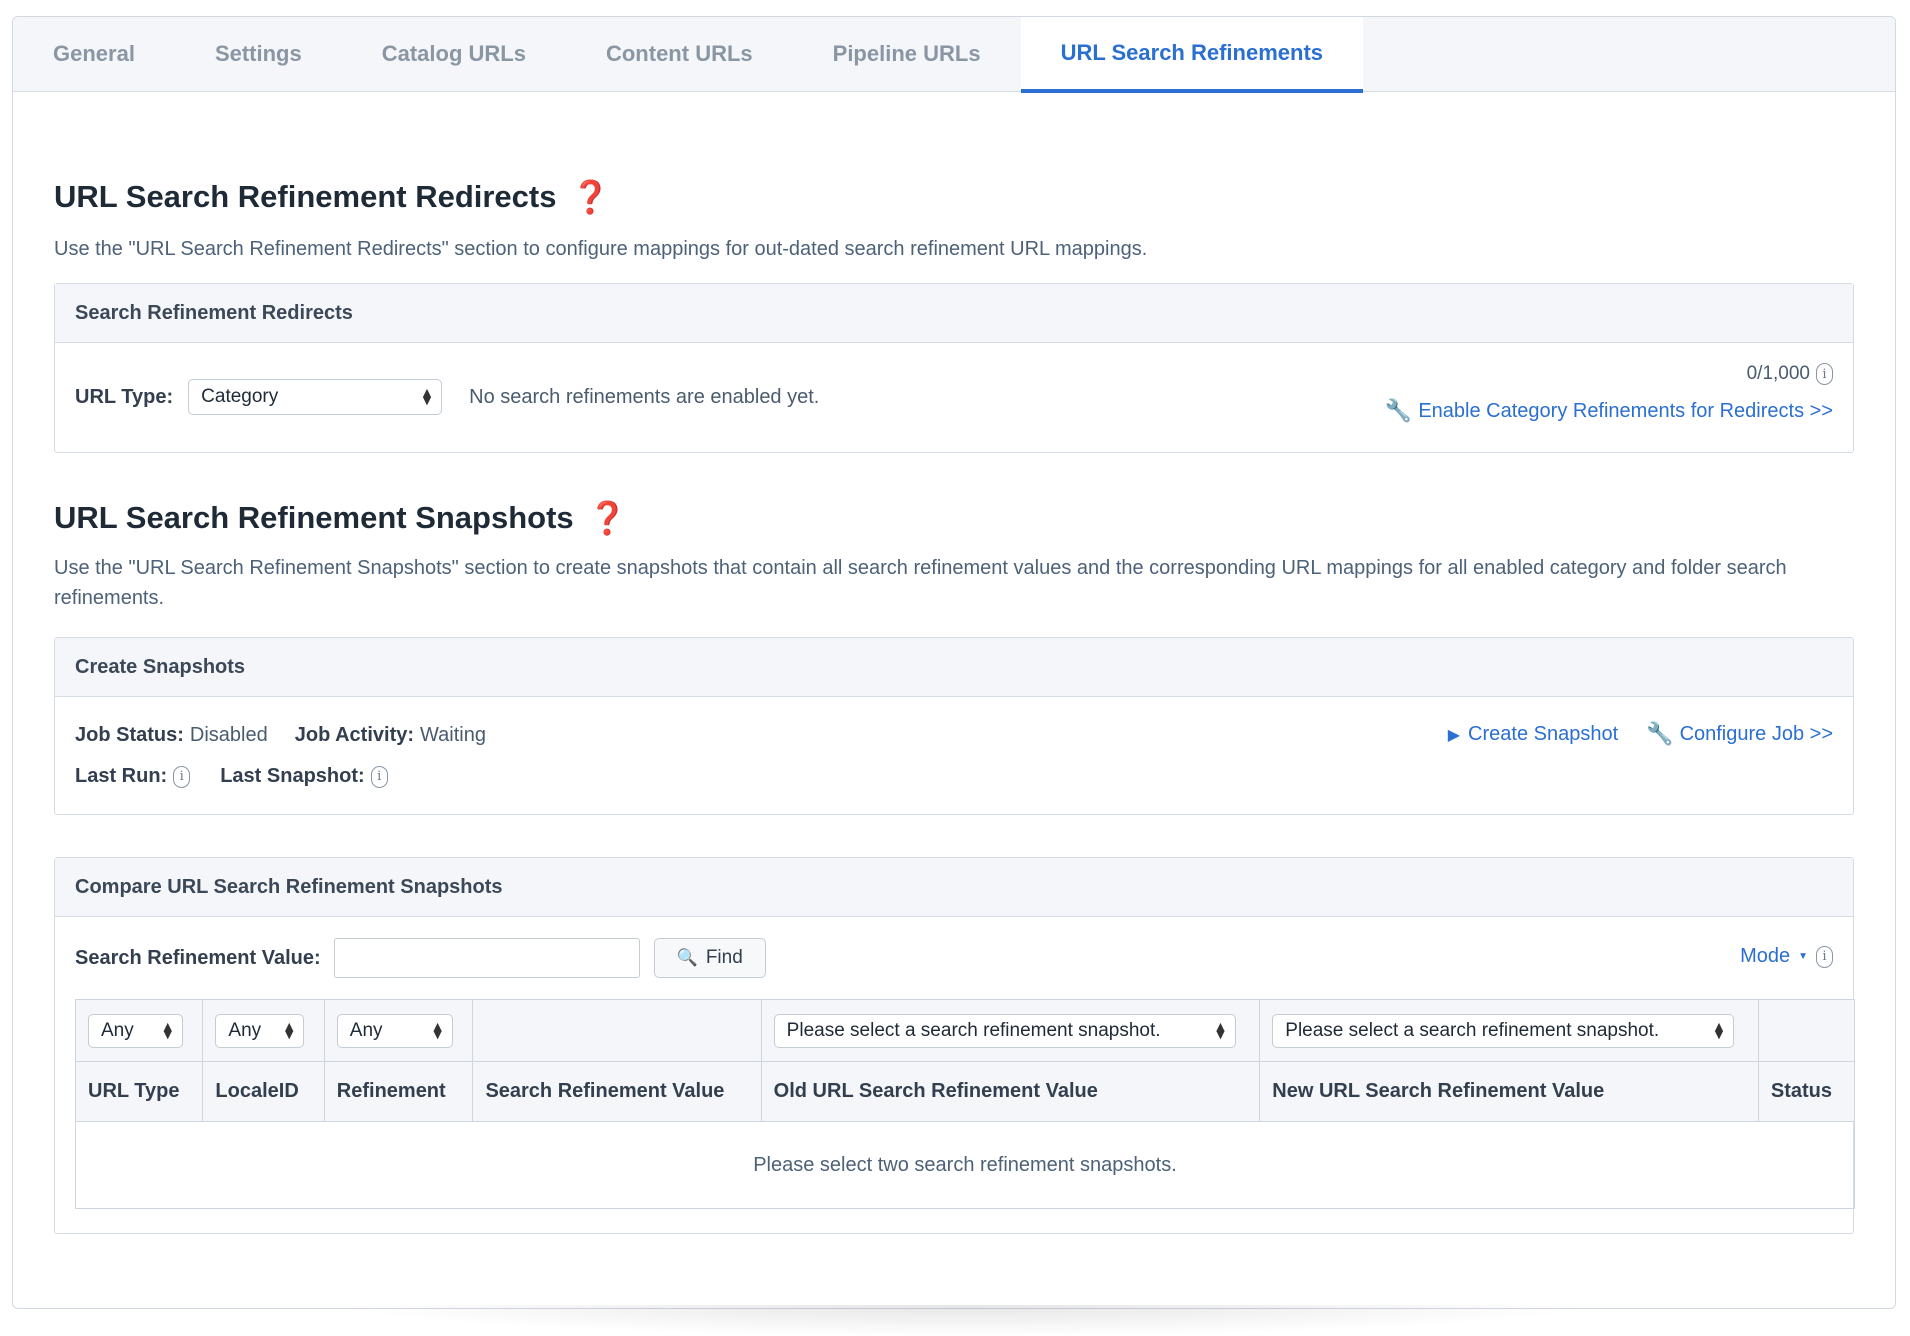  What do you see at coordinates (124, 396) in the screenshot?
I see `url-type-label: URL Type:` at bounding box center [124, 396].